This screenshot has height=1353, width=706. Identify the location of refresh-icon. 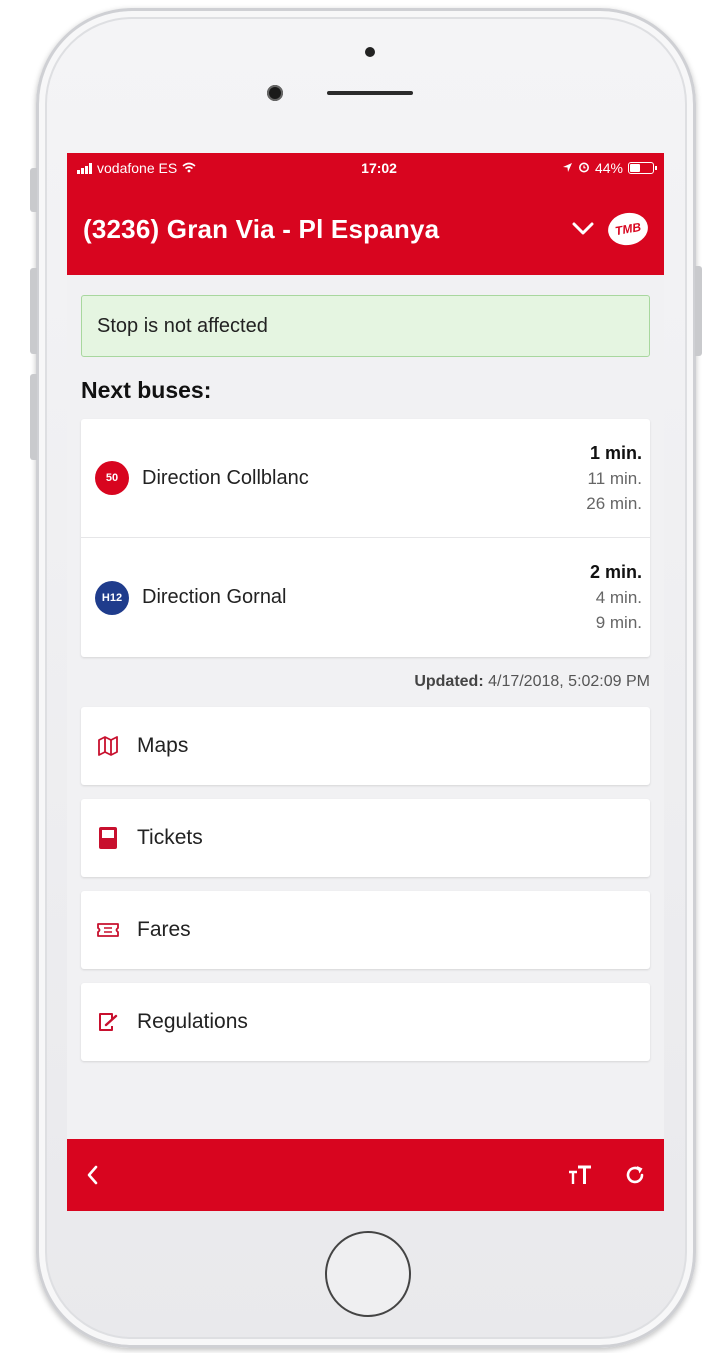
(635, 1175).